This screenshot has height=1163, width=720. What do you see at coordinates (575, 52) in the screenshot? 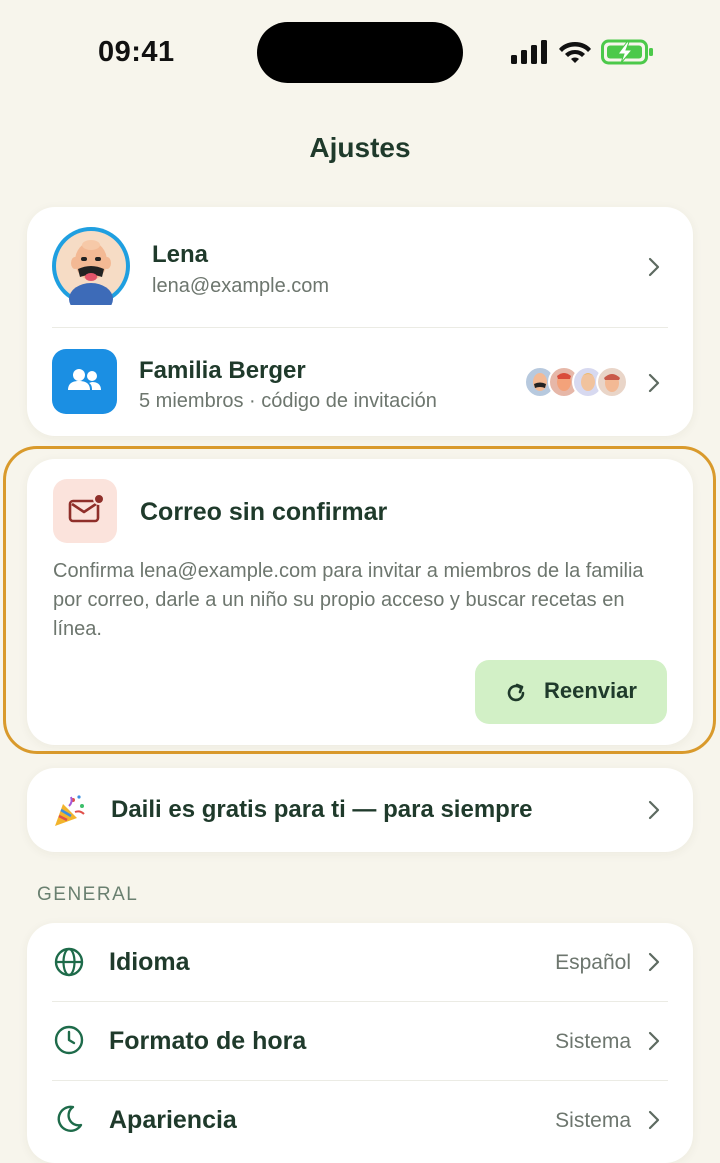
I see `wifi-icon` at bounding box center [575, 52].